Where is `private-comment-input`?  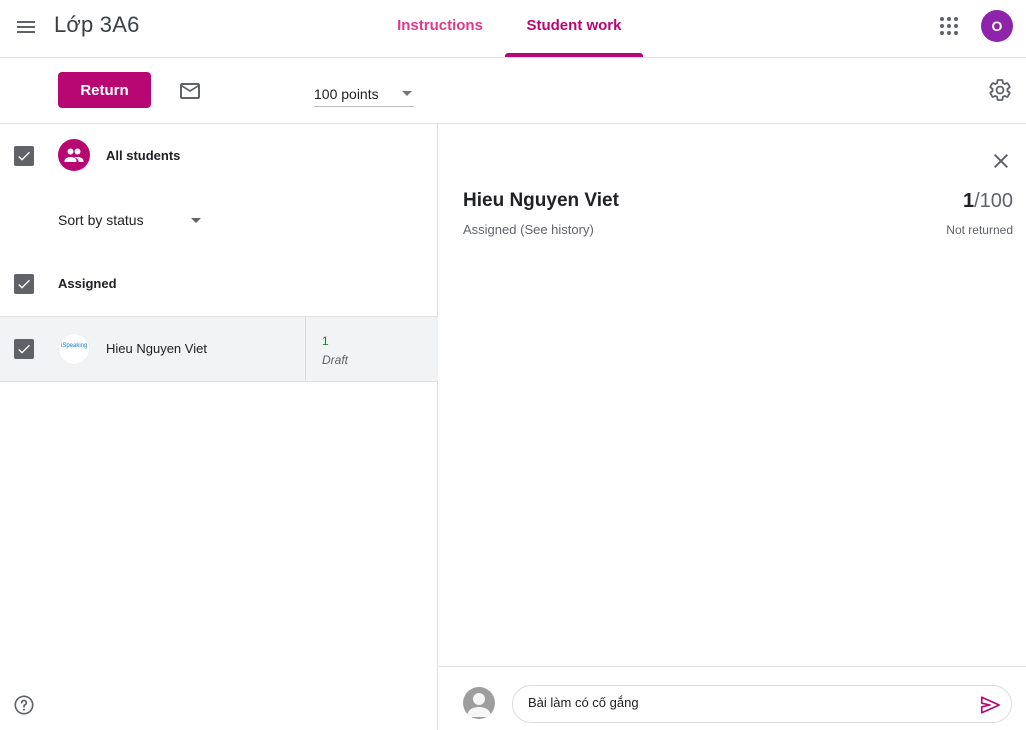
private-comment-input is located at coordinates (743, 702).